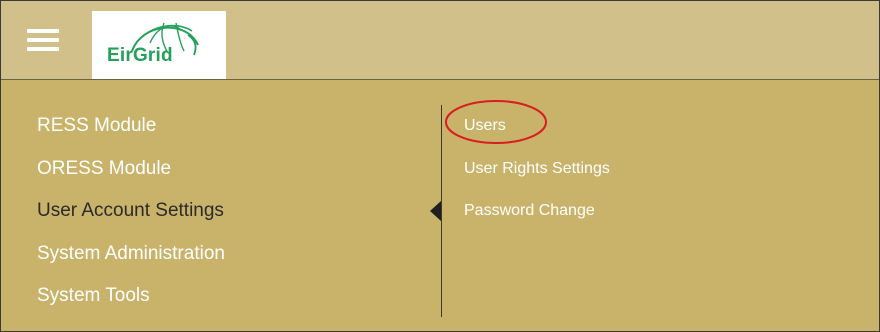  Describe the element at coordinates (435, 211) in the screenshot. I see `active-submenu-caret-icon` at that location.